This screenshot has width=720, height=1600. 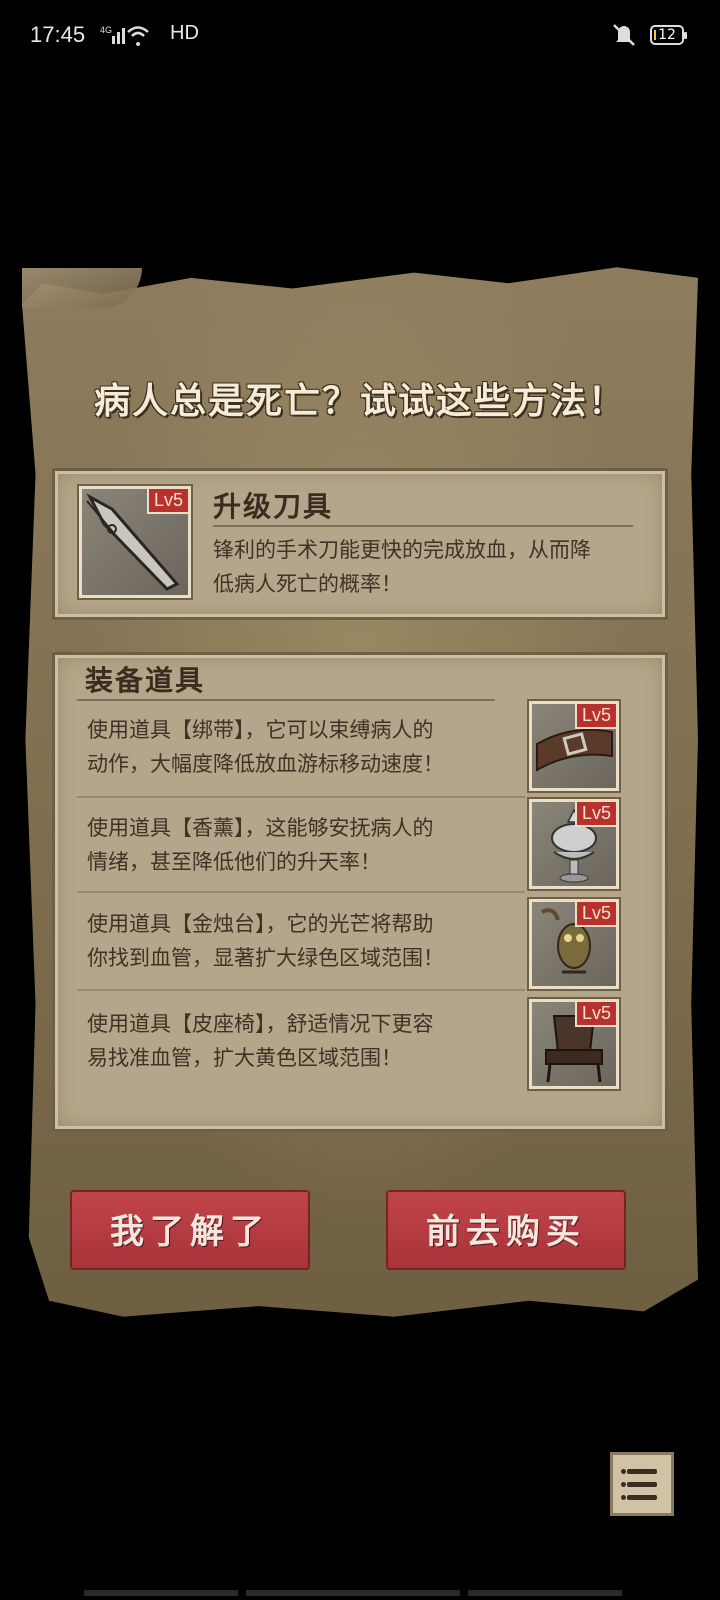 I want to click on upgrade-panel: Lv5 升级刀具 锋利的手术刀能更快的完成放血，从而降 低病人死亡的概率！, so click(x=360, y=544).